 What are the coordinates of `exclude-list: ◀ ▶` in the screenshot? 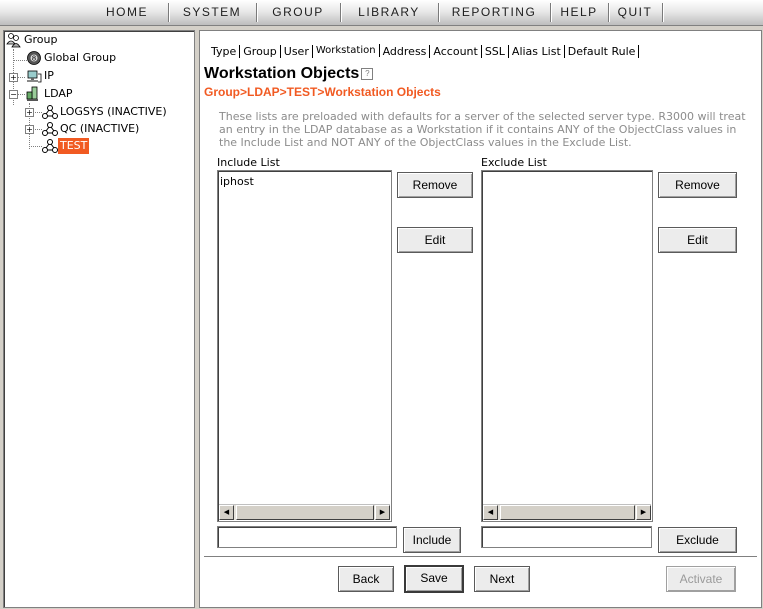 It's located at (567, 346).